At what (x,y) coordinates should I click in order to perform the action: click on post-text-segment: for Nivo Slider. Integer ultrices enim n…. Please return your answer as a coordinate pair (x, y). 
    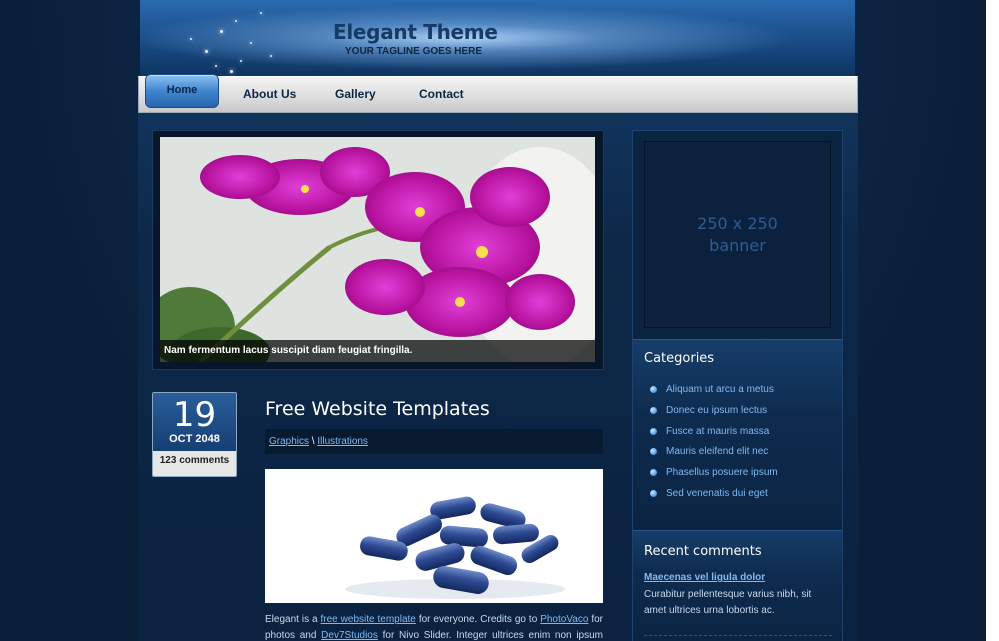
    Looking at the image, I should click on (492, 635).